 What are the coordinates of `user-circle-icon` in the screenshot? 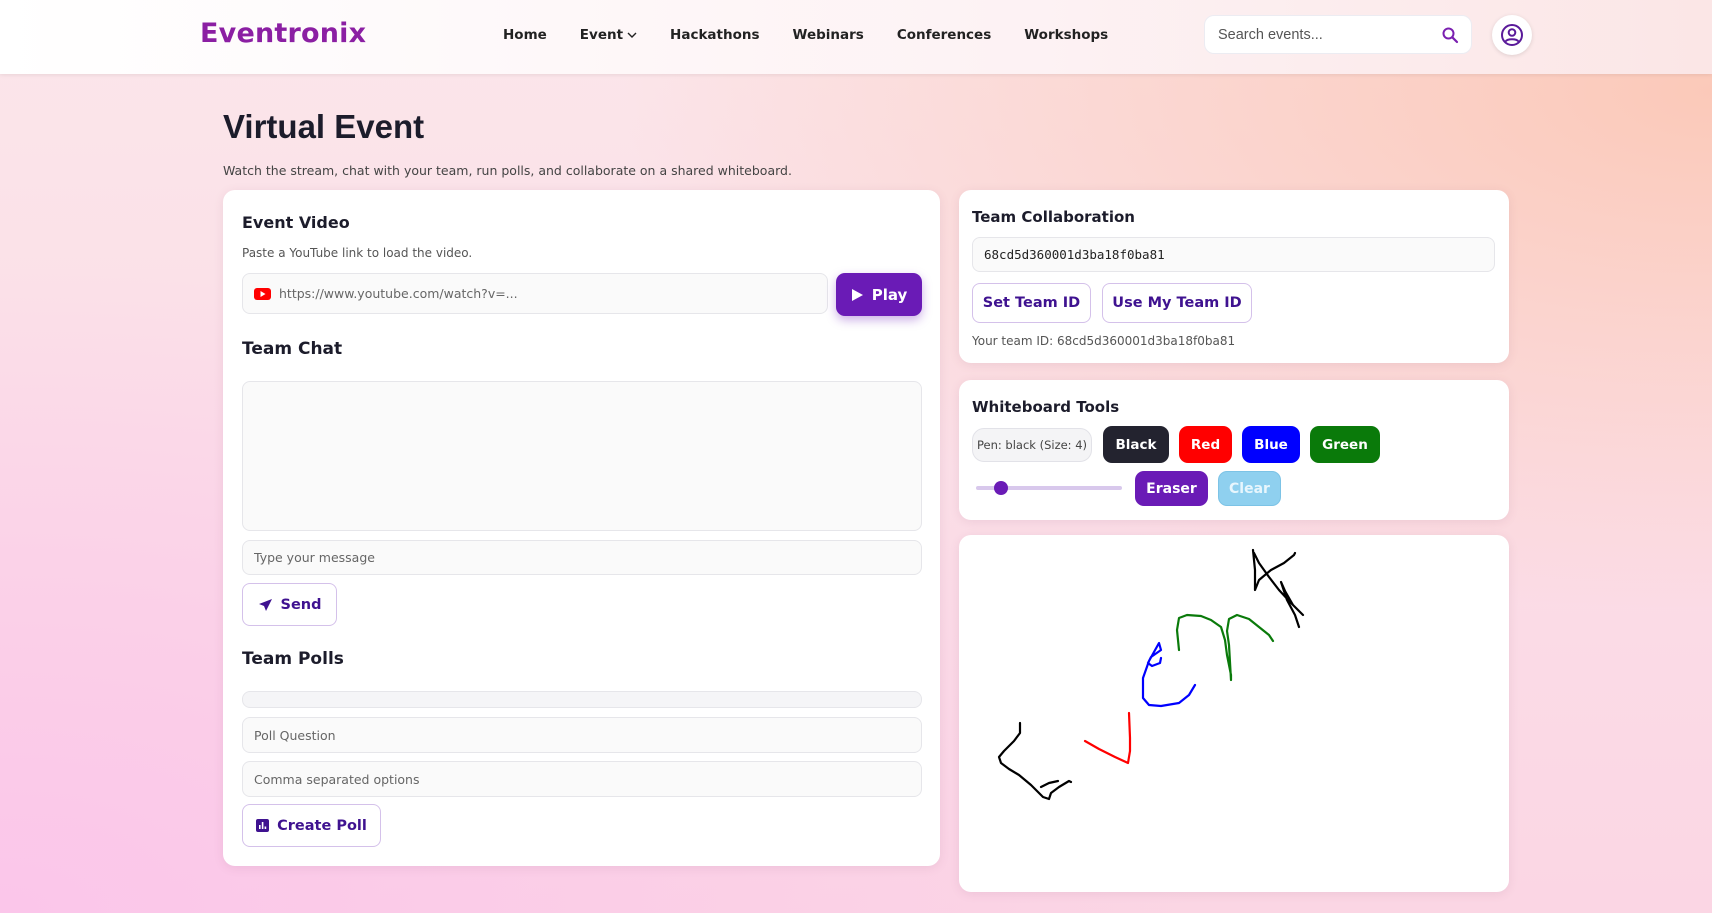 It's located at (1512, 35).